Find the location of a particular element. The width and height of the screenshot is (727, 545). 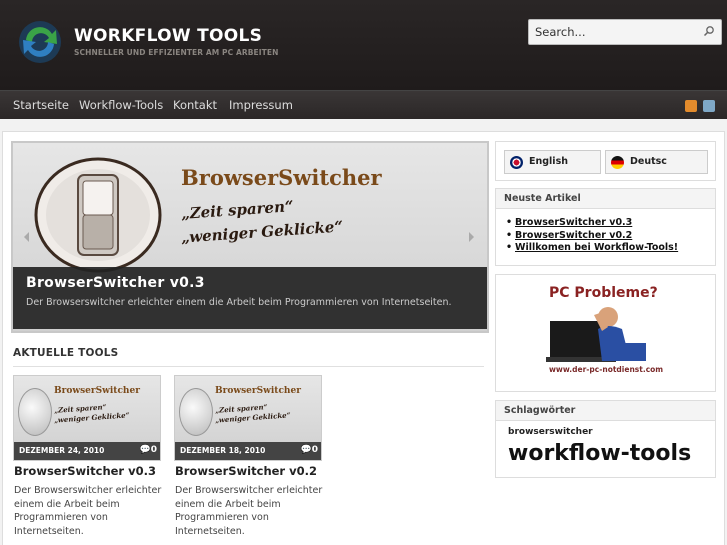

card-title: BrowserSwitcher v0.3 is located at coordinates (85, 471).